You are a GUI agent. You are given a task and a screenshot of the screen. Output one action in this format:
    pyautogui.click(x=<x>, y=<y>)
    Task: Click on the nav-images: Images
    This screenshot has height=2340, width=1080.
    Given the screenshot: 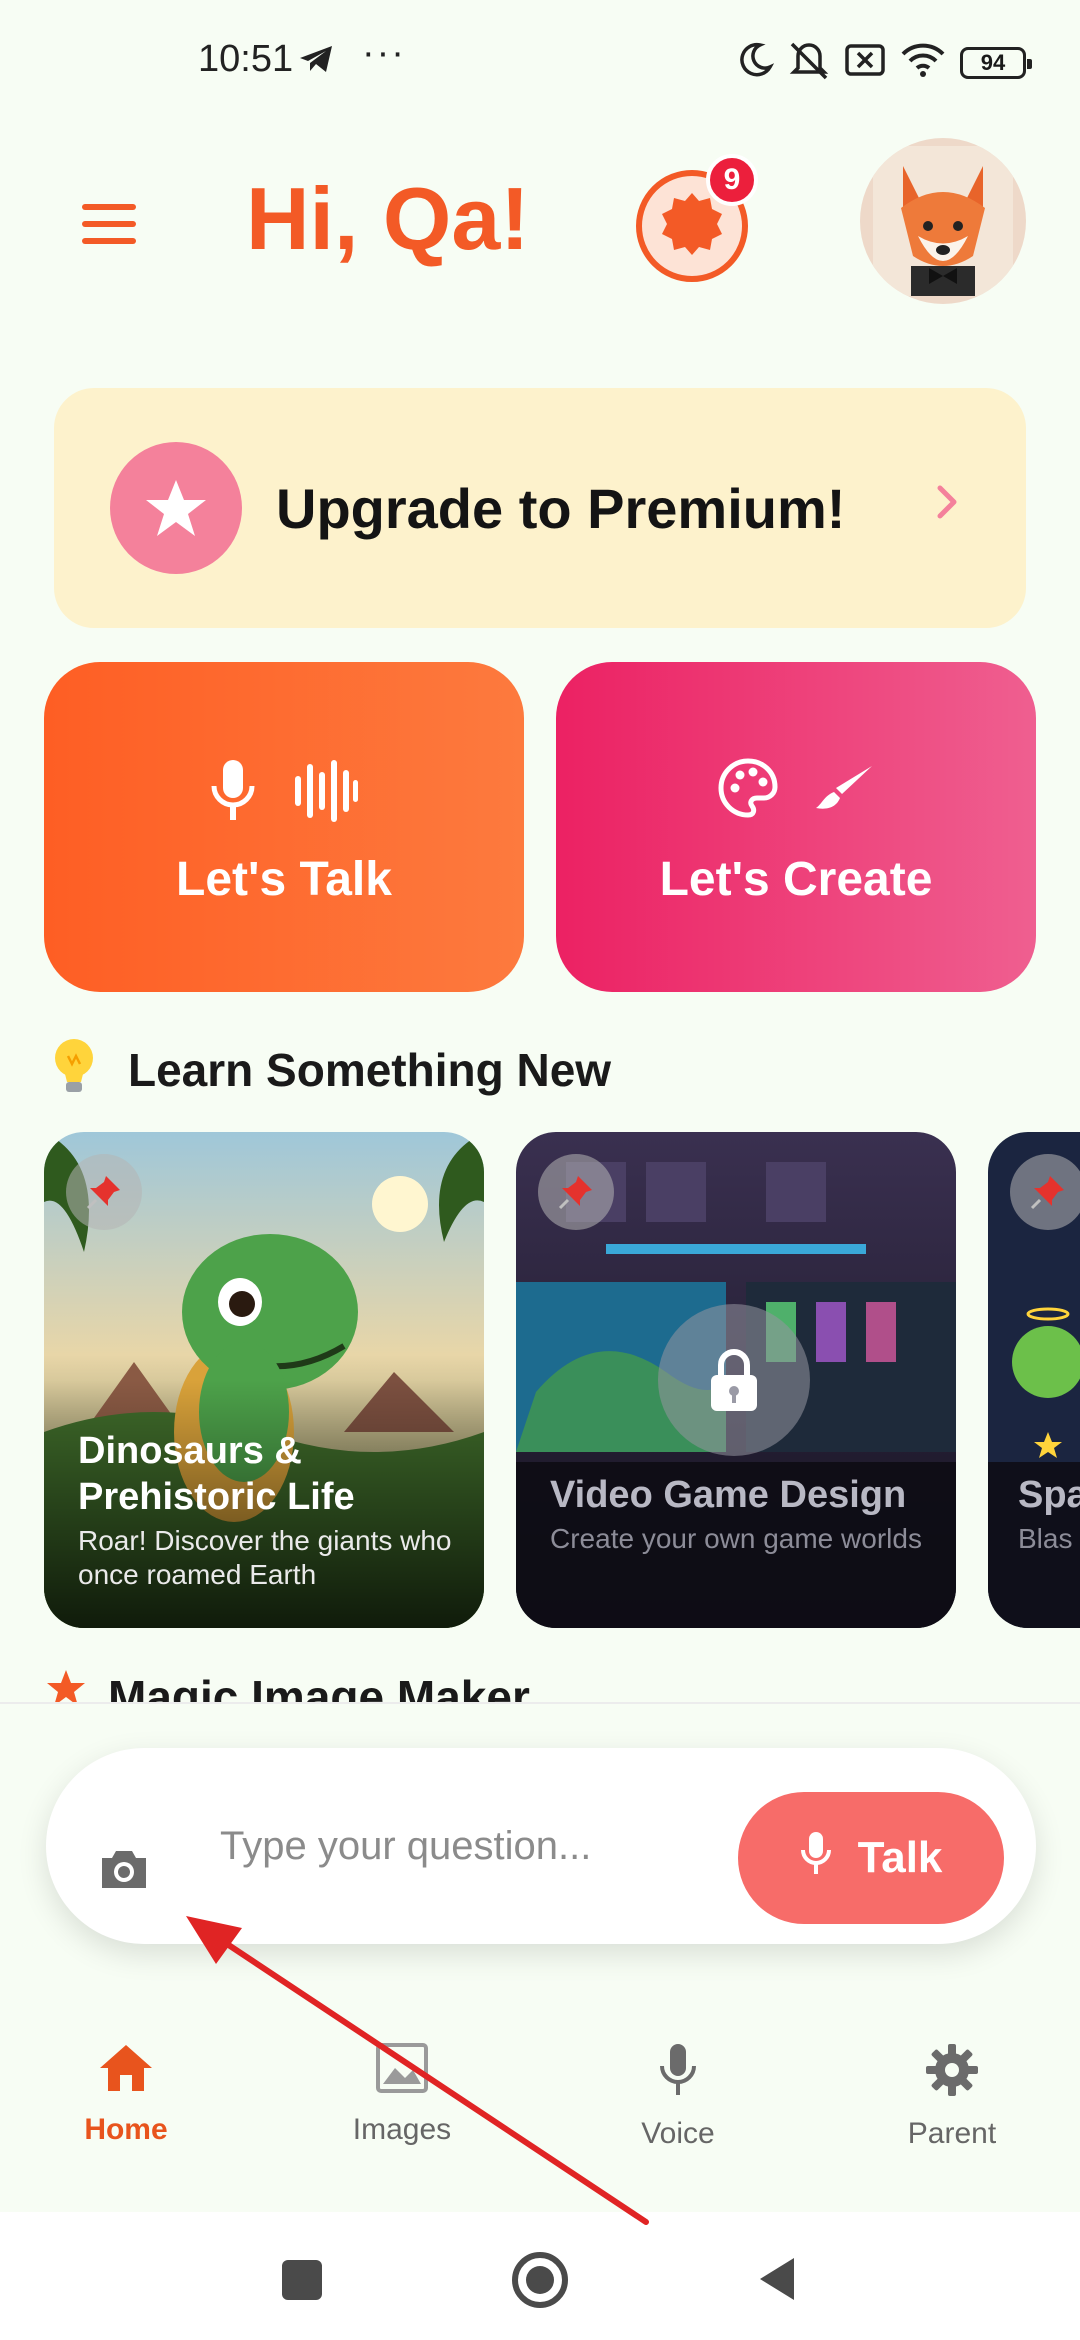 What is the action you would take?
    pyautogui.click(x=402, y=2094)
    